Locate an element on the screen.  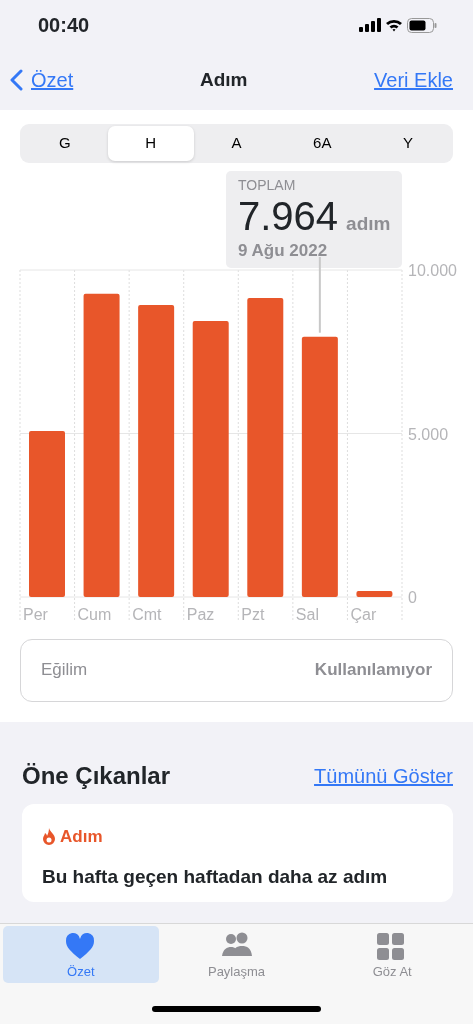
tab-bar-item: Göz At is located at coordinates (392, 954).